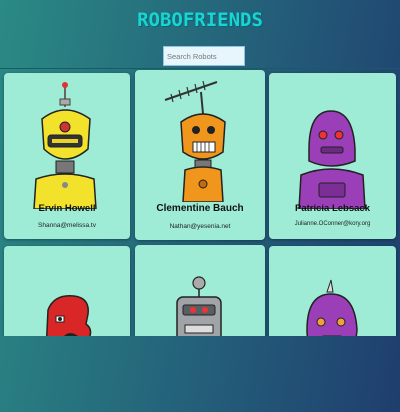 This screenshot has height=412, width=400. What do you see at coordinates (67, 208) in the screenshot?
I see `robot-name: Ervin Howell` at bounding box center [67, 208].